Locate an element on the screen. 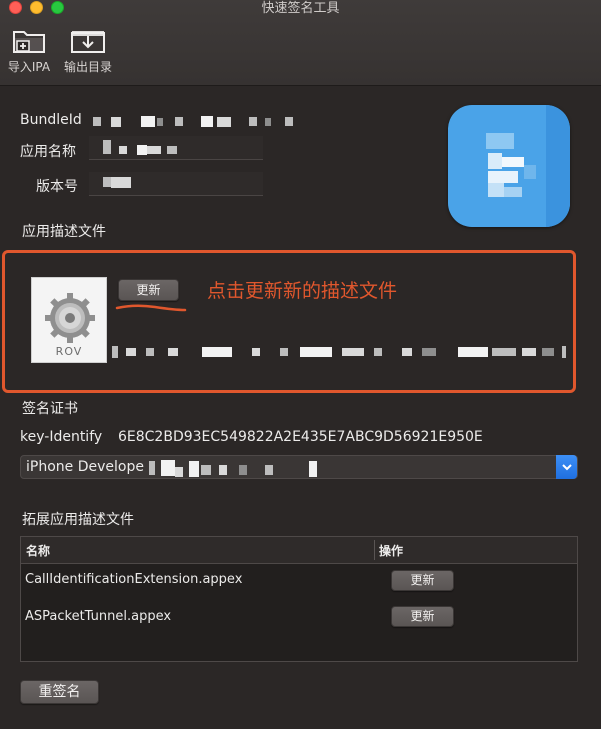  column-divider is located at coordinates (374, 550).